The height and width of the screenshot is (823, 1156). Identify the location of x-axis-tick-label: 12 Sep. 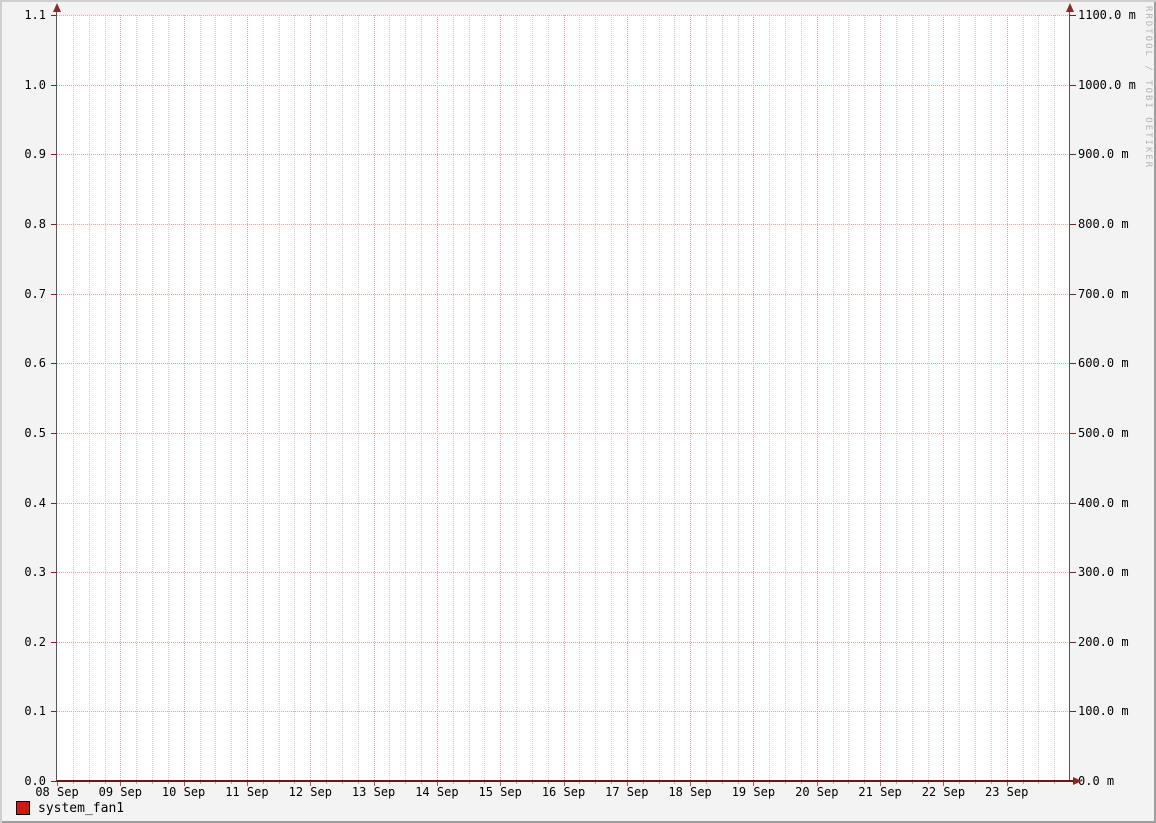
(310, 792).